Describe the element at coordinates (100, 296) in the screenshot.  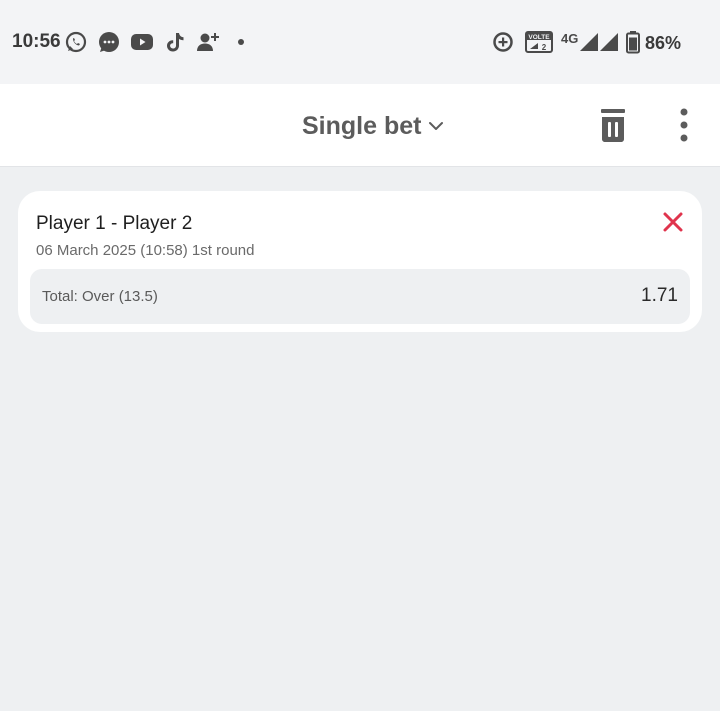
I see `outcome-label: Total: Over (13.5)` at that location.